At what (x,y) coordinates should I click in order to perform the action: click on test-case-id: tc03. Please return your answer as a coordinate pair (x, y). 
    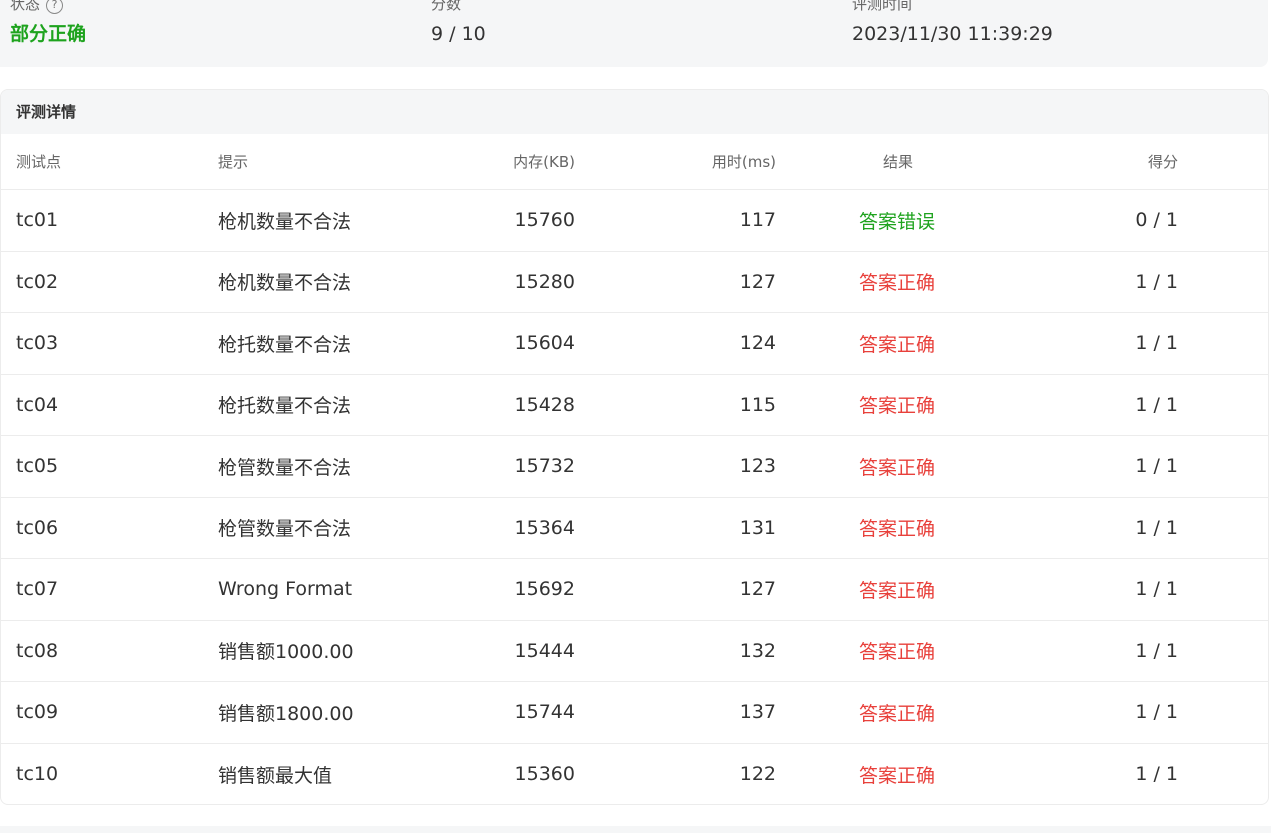
    Looking at the image, I should click on (37, 343).